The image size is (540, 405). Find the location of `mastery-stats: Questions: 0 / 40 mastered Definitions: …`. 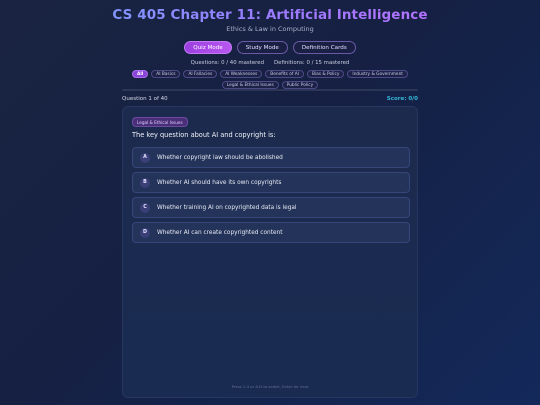

mastery-stats: Questions: 0 / 40 mastered Definitions: … is located at coordinates (270, 63).